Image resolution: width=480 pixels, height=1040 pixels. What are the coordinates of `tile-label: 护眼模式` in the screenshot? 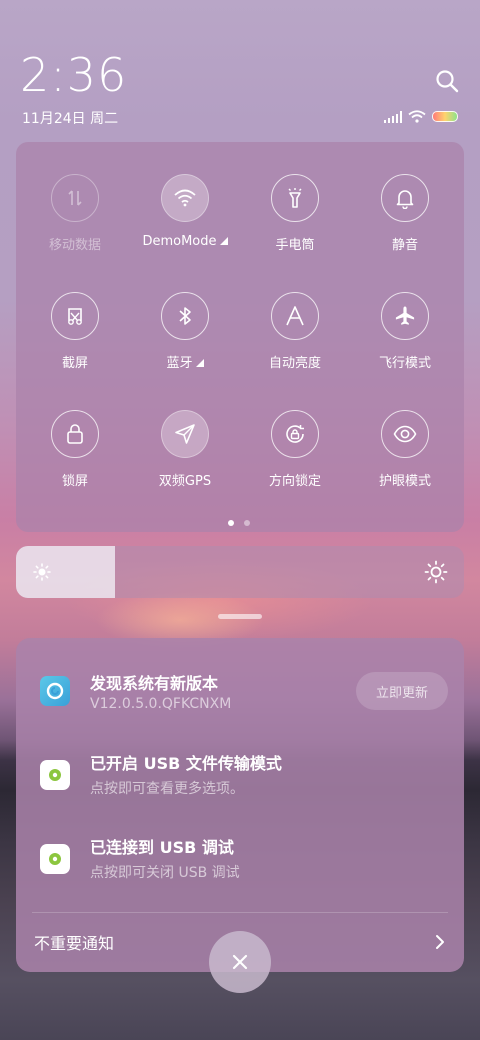 It's located at (404, 481).